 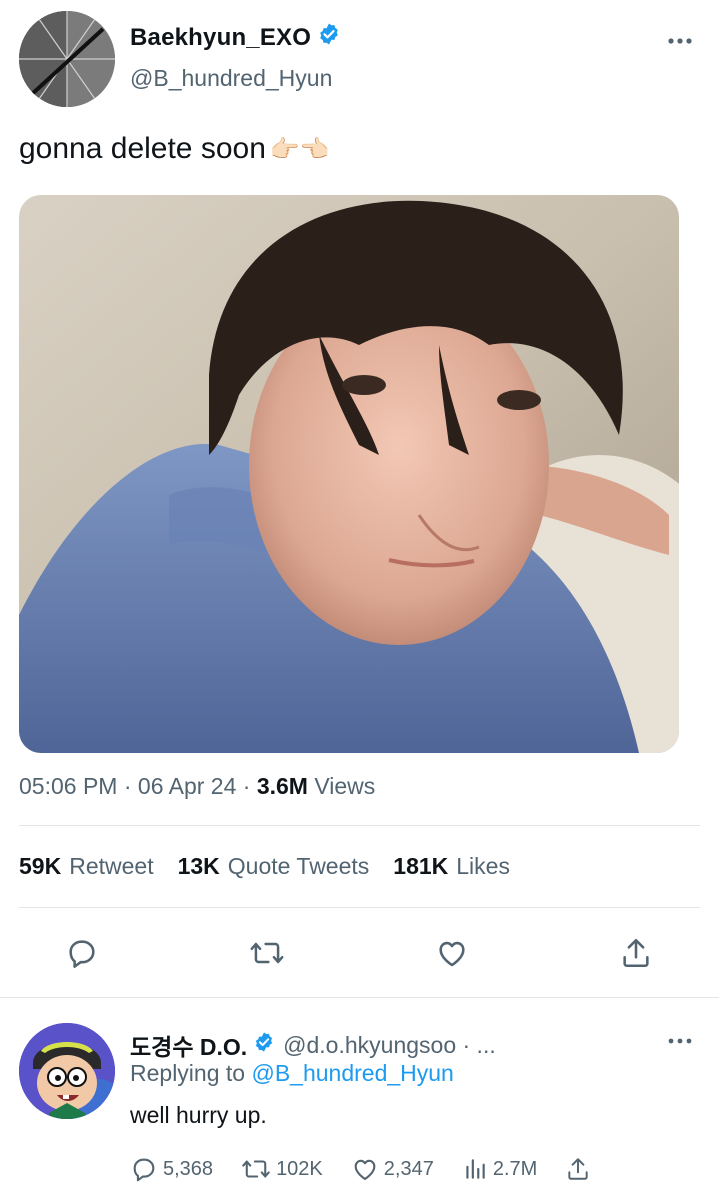 What do you see at coordinates (111, 866) in the screenshot?
I see `retweets-label: Retweet` at bounding box center [111, 866].